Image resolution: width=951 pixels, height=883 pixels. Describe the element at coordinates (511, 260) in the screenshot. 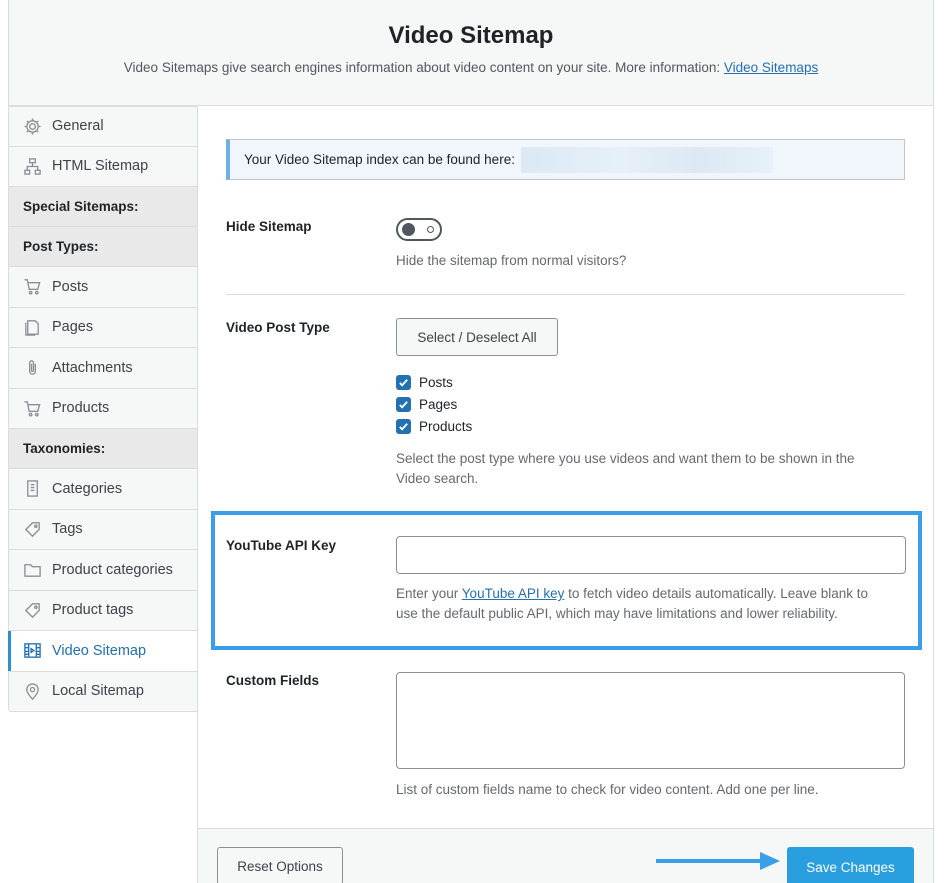

I see `hide-sitemap-description: Hide the sitemap from normal visitors?` at that location.